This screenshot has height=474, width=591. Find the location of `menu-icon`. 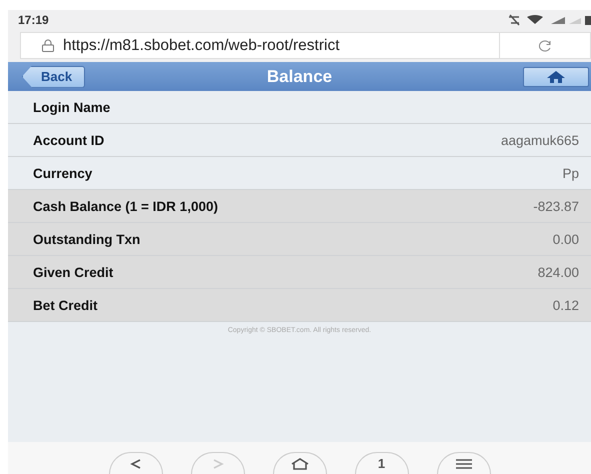

menu-icon is located at coordinates (464, 463).